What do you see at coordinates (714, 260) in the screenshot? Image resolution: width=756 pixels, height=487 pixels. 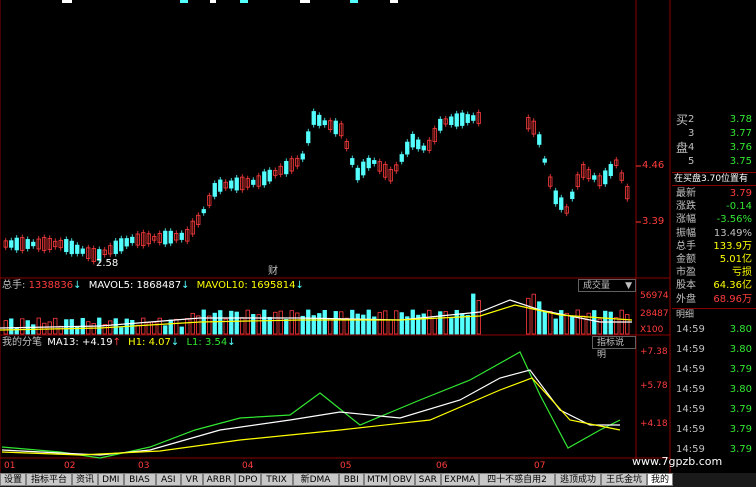 I see `stat-row: 金额 5.01亿` at bounding box center [714, 260].